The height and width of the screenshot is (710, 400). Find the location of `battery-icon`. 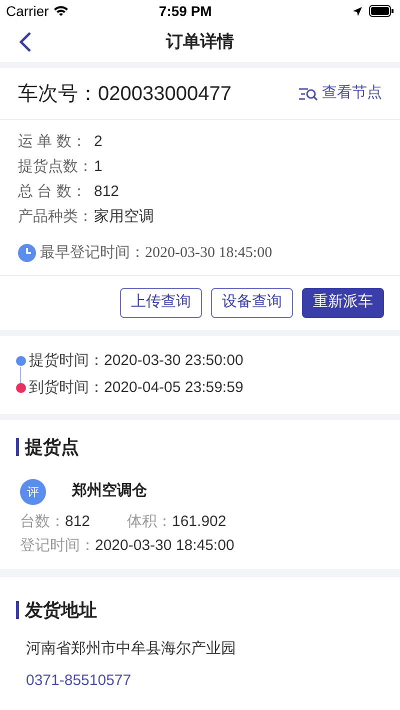

battery-icon is located at coordinates (381, 11).